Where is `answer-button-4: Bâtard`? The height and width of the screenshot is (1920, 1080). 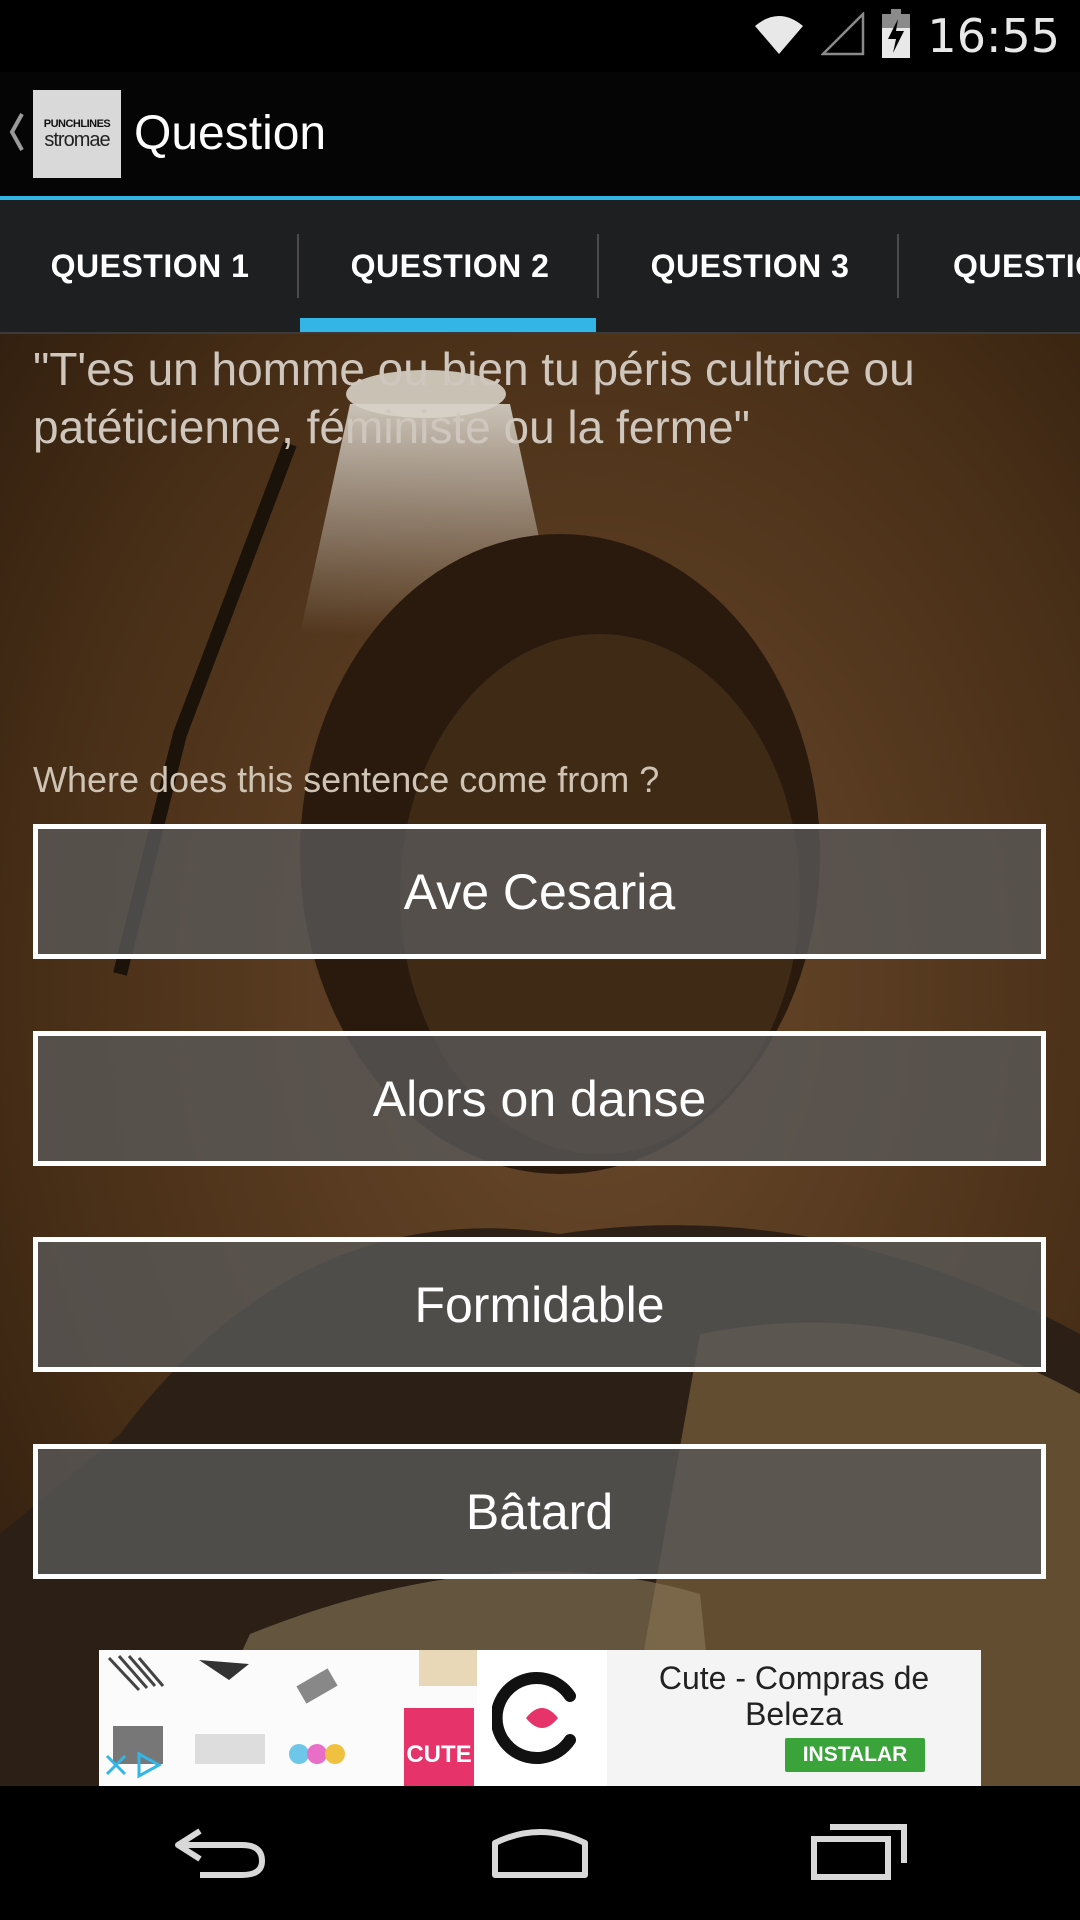 answer-button-4: Bâtard is located at coordinates (539, 1511).